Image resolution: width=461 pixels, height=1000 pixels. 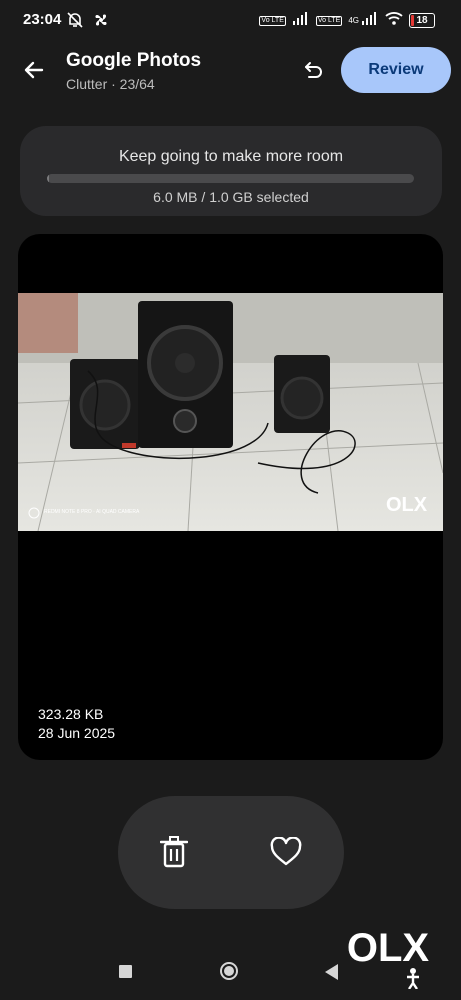 What do you see at coordinates (92, 512) in the screenshot?
I see `camera-watermark: REDMI NOTE 8 PRO · AI QUAD CAMERA` at bounding box center [92, 512].